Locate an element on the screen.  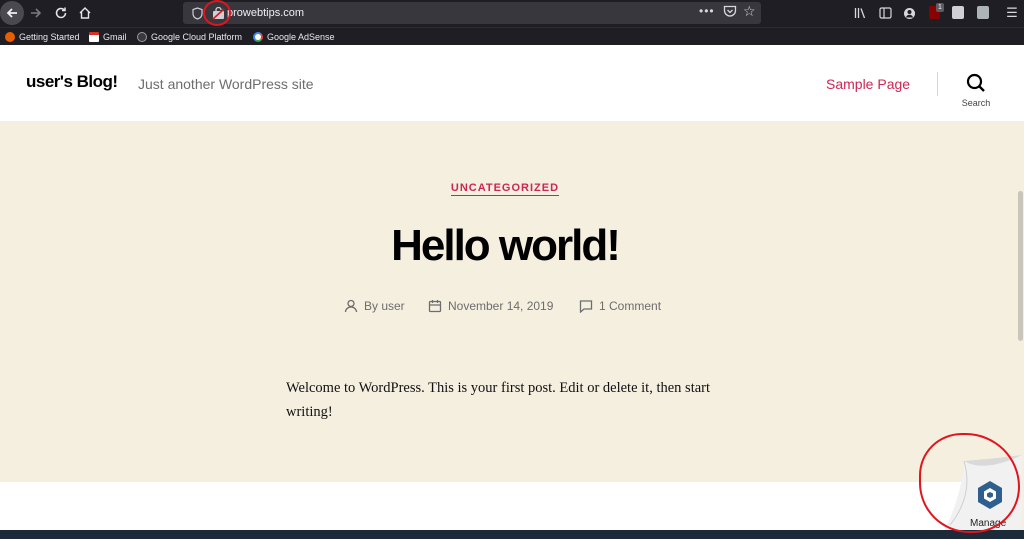
post-comments: 1 Comment is located at coordinates (620, 306).